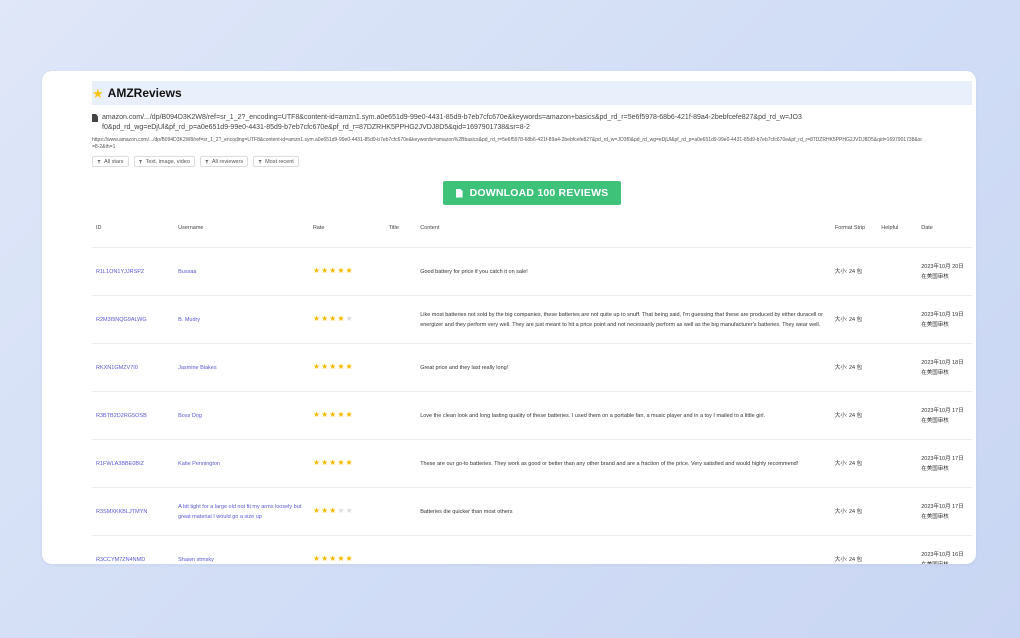 This screenshot has width=1020, height=638. Describe the element at coordinates (944, 319) in the screenshot. I see `review-date: 2023年10月 19日 在美国审核` at that location.